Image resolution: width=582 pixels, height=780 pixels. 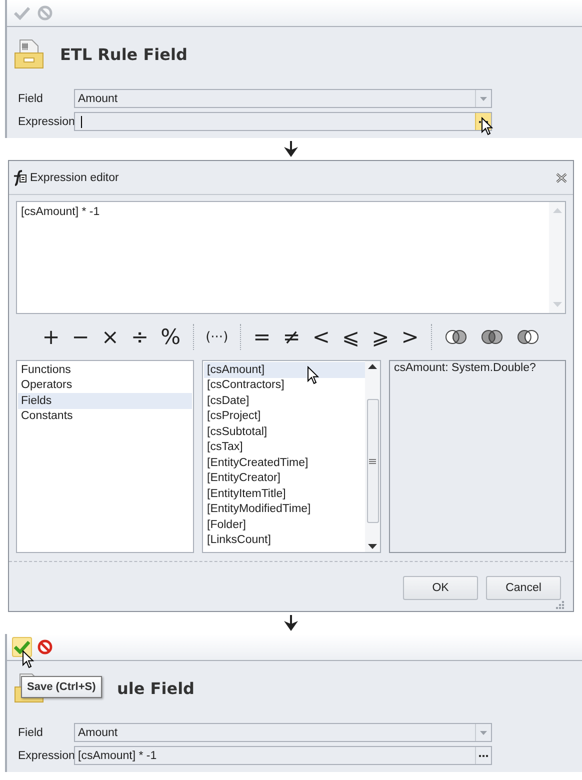 What do you see at coordinates (284, 509) in the screenshot?
I see `field-item: [EntityModifiedTime]` at bounding box center [284, 509].